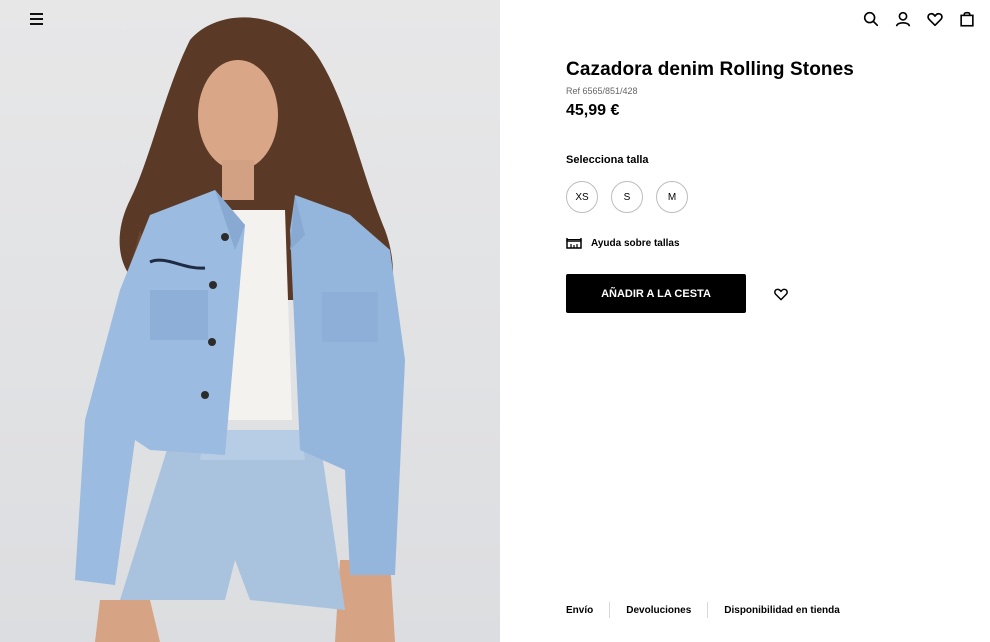  What do you see at coordinates (607, 160) in the screenshot?
I see `size-label: Selecciona talla` at bounding box center [607, 160].